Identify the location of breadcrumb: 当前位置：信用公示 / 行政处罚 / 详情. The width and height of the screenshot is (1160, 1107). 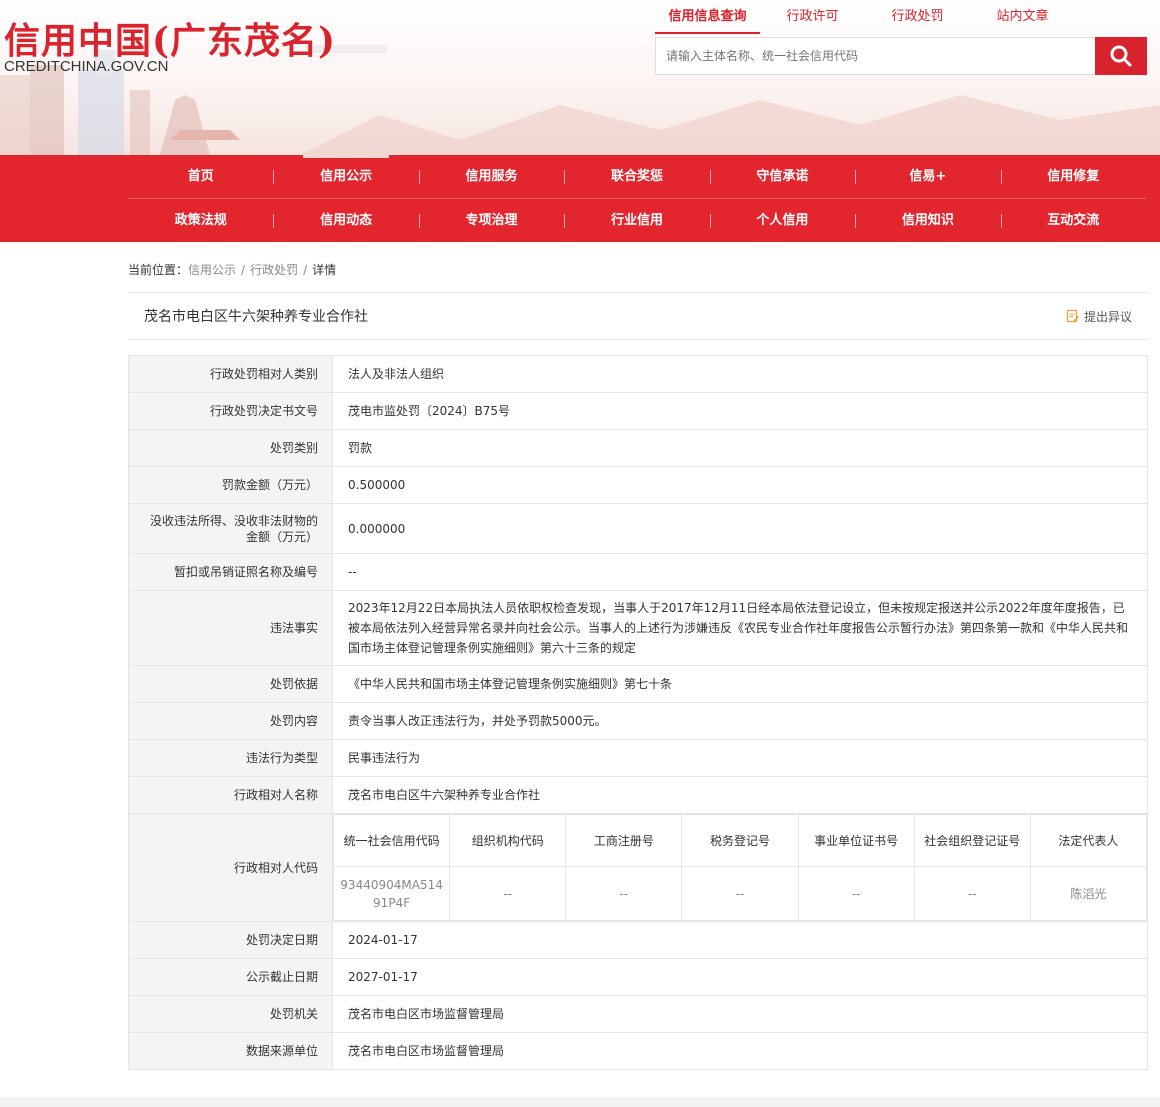
(644, 269).